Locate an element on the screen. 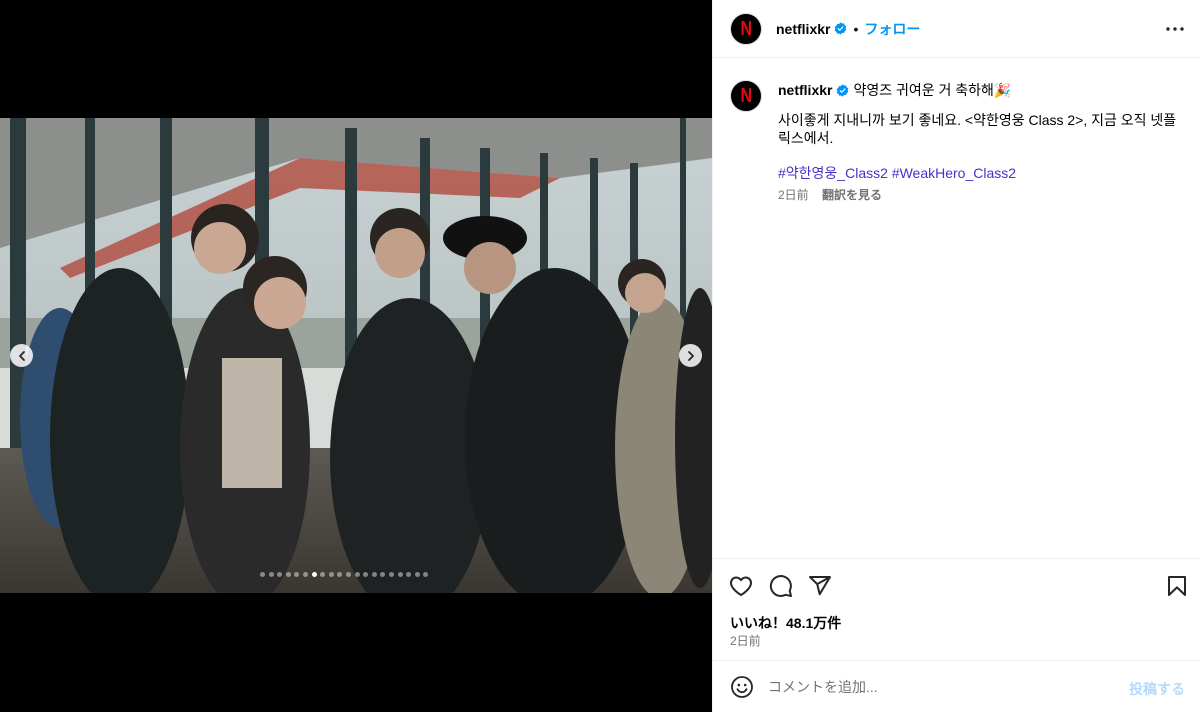  post-header: N netflixkr • フォロー is located at coordinates (956, 29).